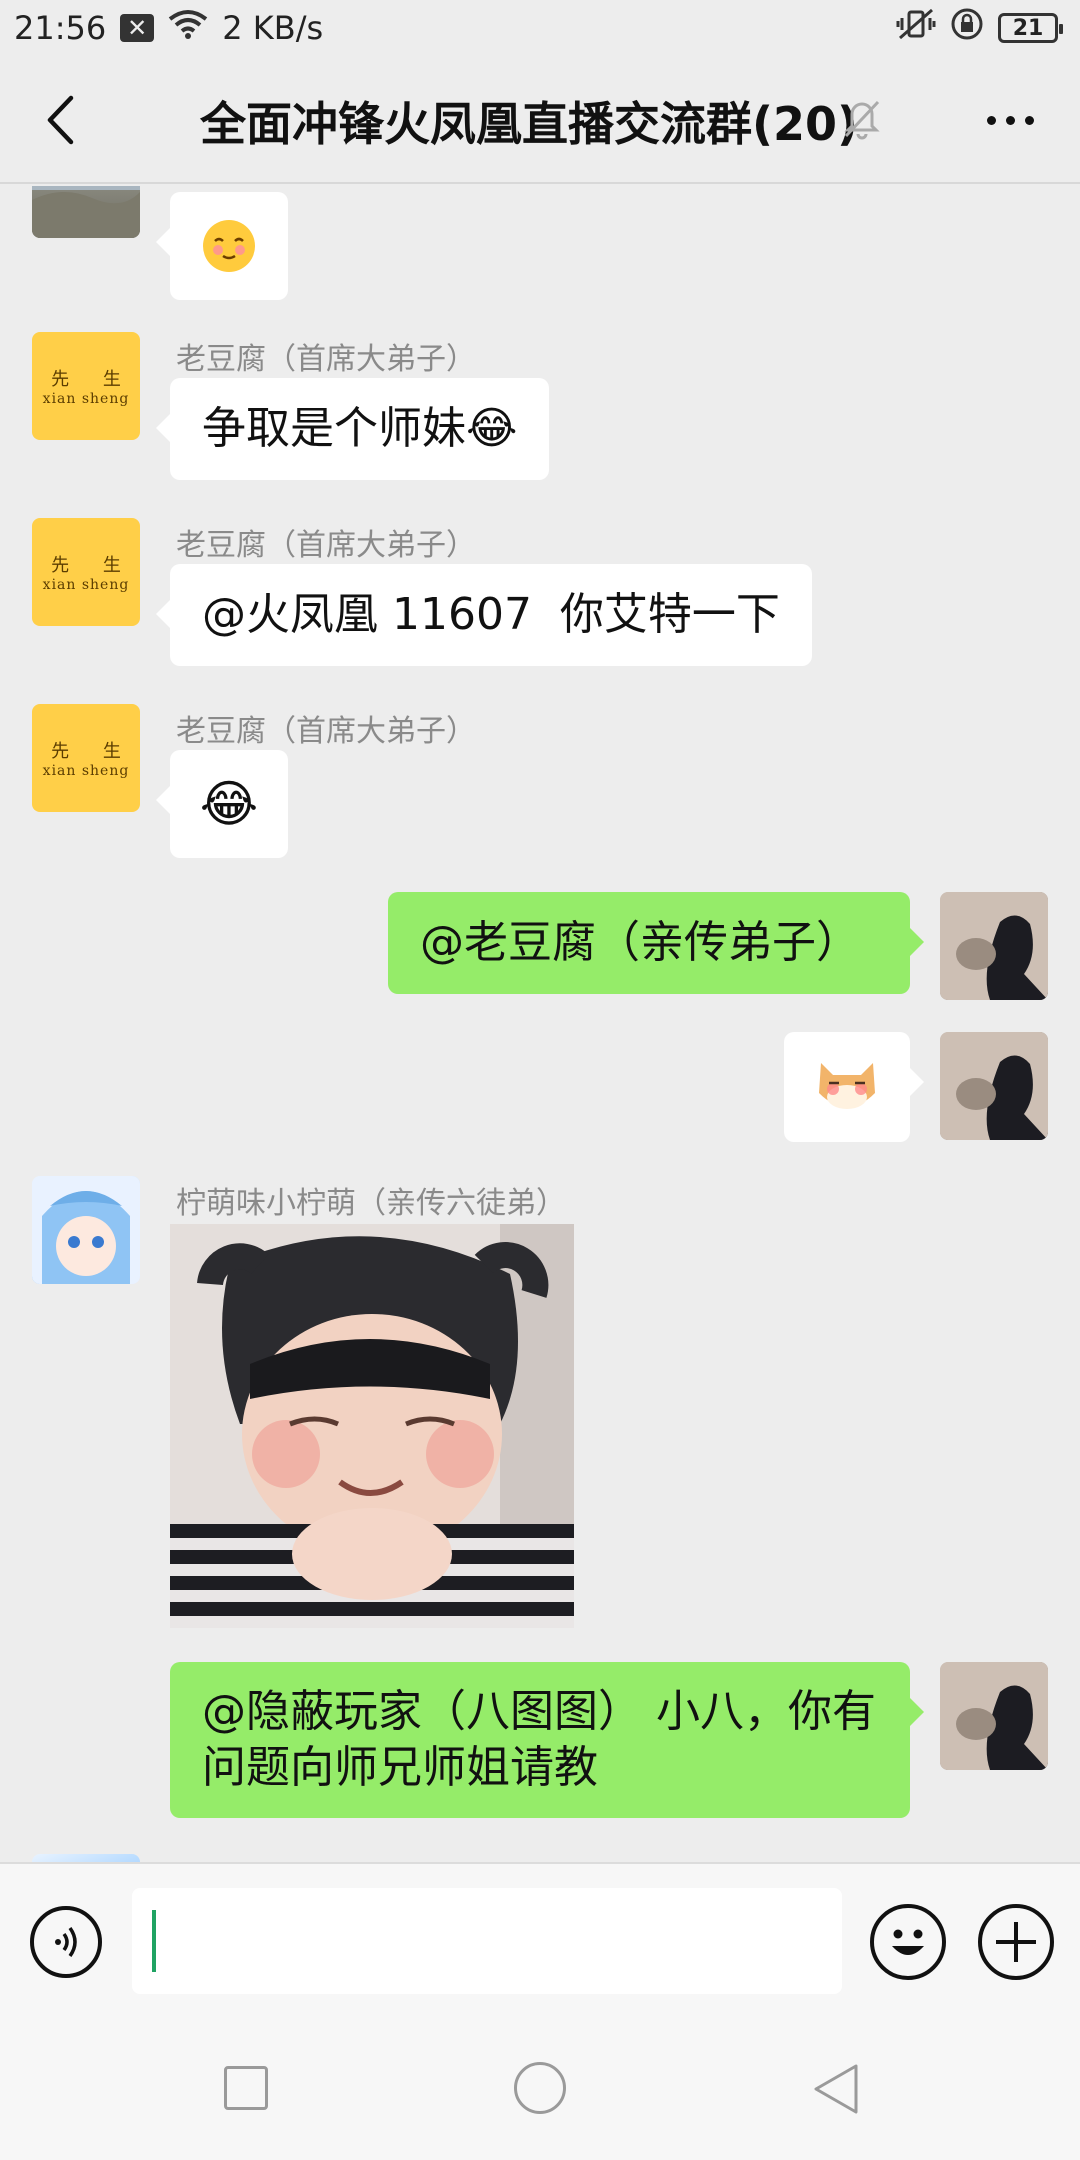 This screenshot has height=2160, width=1080. Describe the element at coordinates (229, 246) in the screenshot. I see `blush-face-icon` at that location.